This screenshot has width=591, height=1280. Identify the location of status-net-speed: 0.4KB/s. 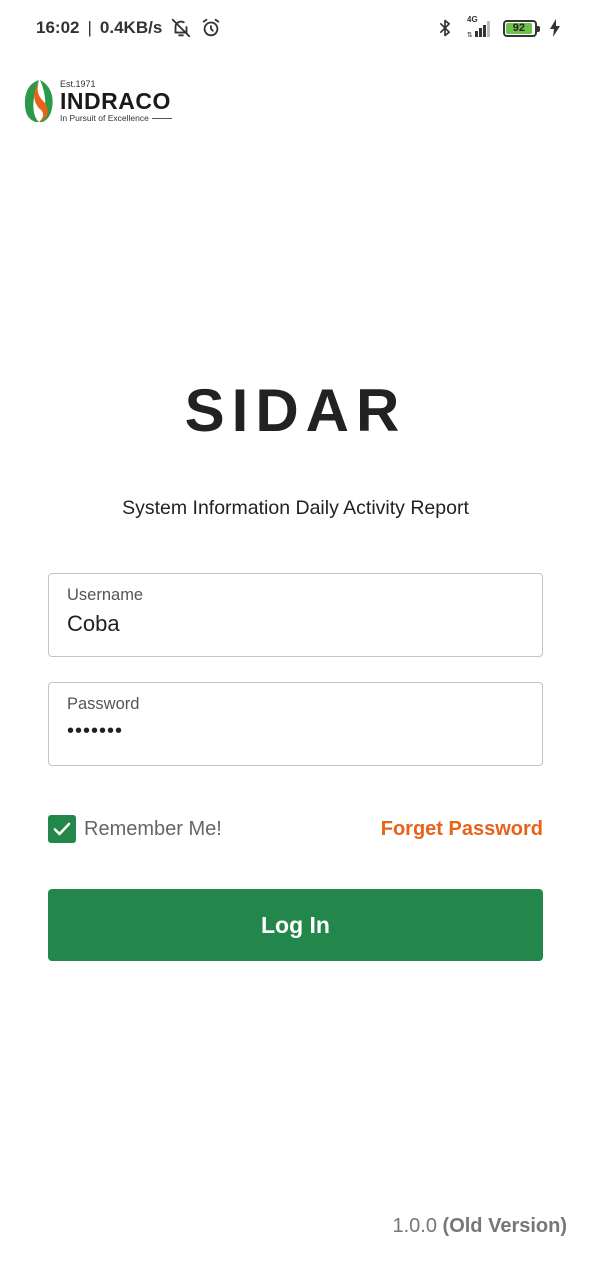
(131, 27).